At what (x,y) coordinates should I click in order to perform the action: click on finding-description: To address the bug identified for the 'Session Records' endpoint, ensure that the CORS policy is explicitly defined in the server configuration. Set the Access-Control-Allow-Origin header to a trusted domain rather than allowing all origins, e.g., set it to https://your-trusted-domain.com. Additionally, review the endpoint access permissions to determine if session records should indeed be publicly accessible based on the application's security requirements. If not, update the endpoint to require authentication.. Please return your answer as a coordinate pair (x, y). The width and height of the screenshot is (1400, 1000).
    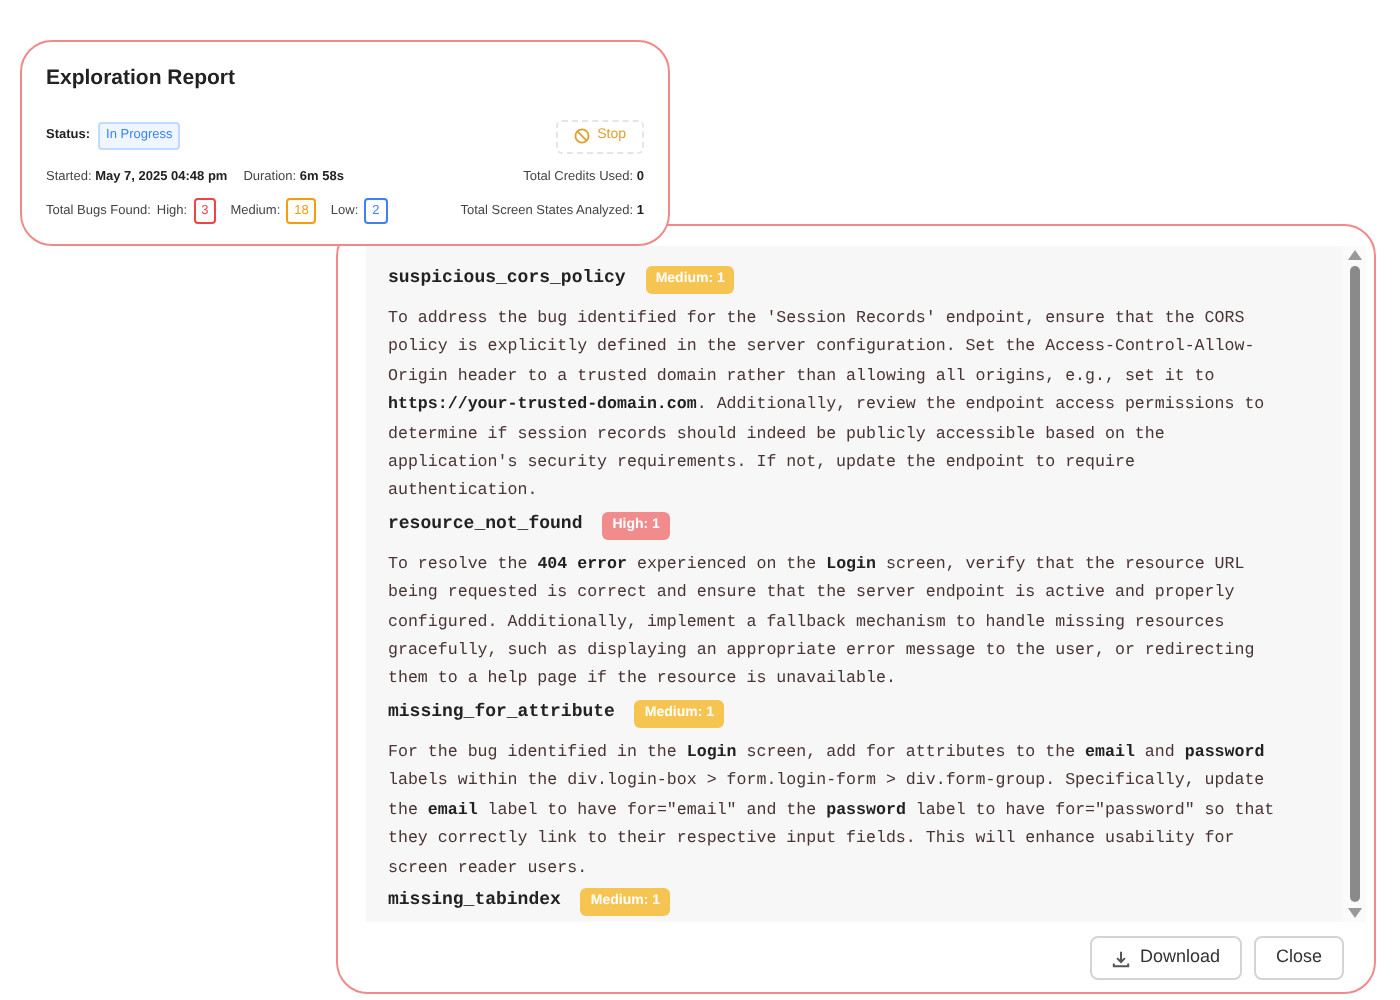
    Looking at the image, I should click on (827, 406).